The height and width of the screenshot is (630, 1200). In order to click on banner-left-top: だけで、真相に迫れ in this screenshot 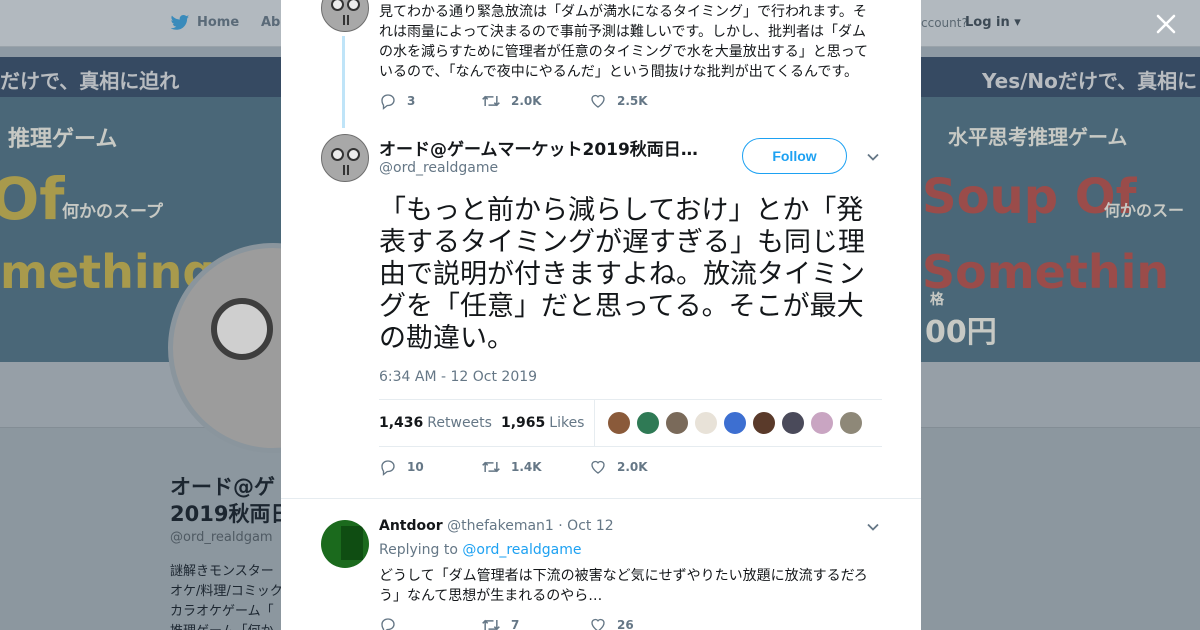, I will do `click(90, 81)`.